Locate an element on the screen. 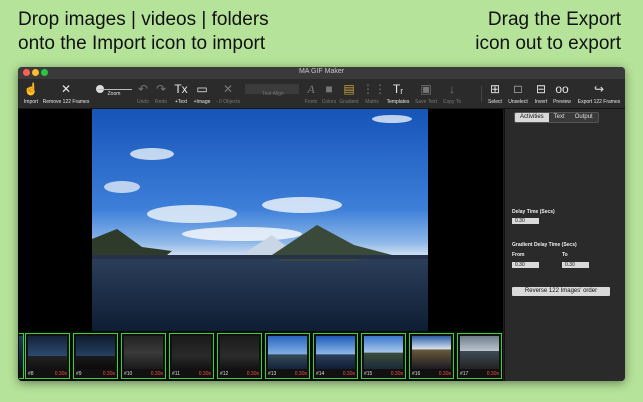 The image size is (643, 402). title-bar: MA GIF Maker is located at coordinates (321, 73).